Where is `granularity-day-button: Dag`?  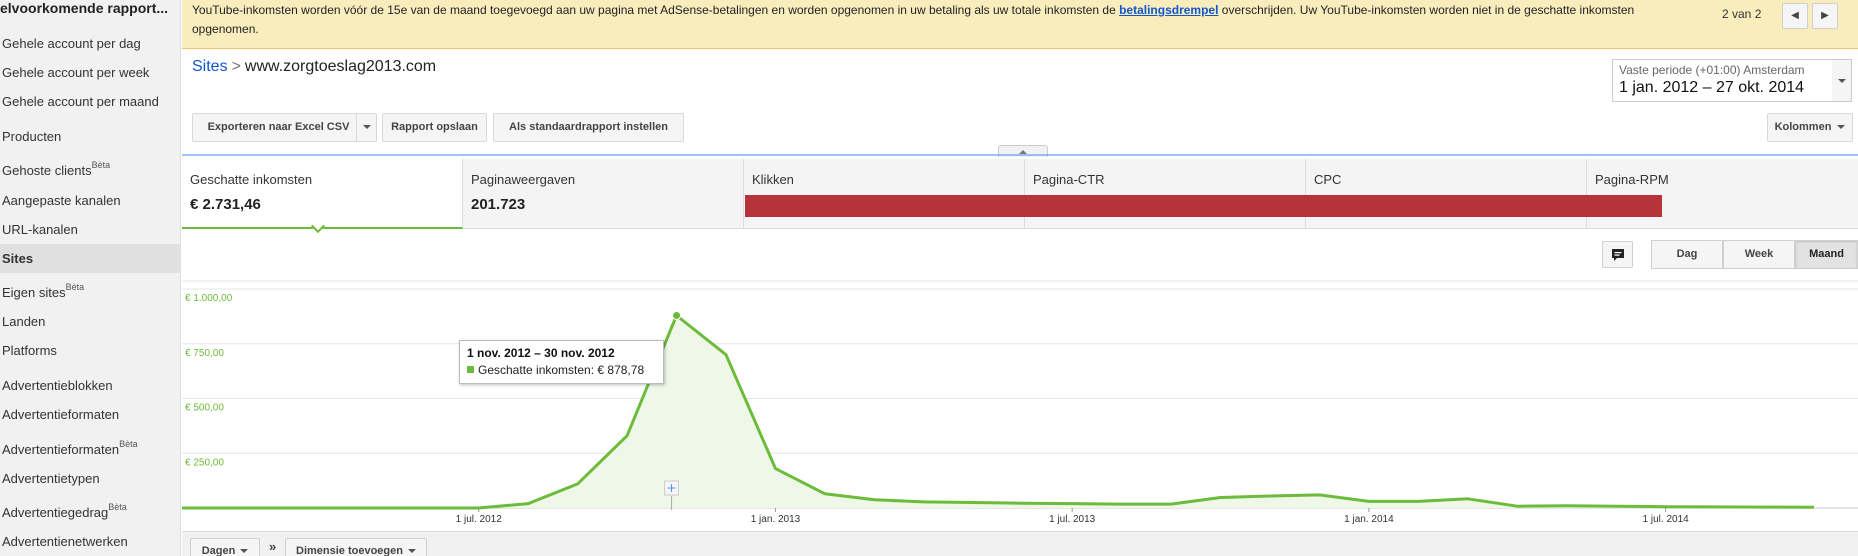
granularity-day-button: Dag is located at coordinates (1687, 254).